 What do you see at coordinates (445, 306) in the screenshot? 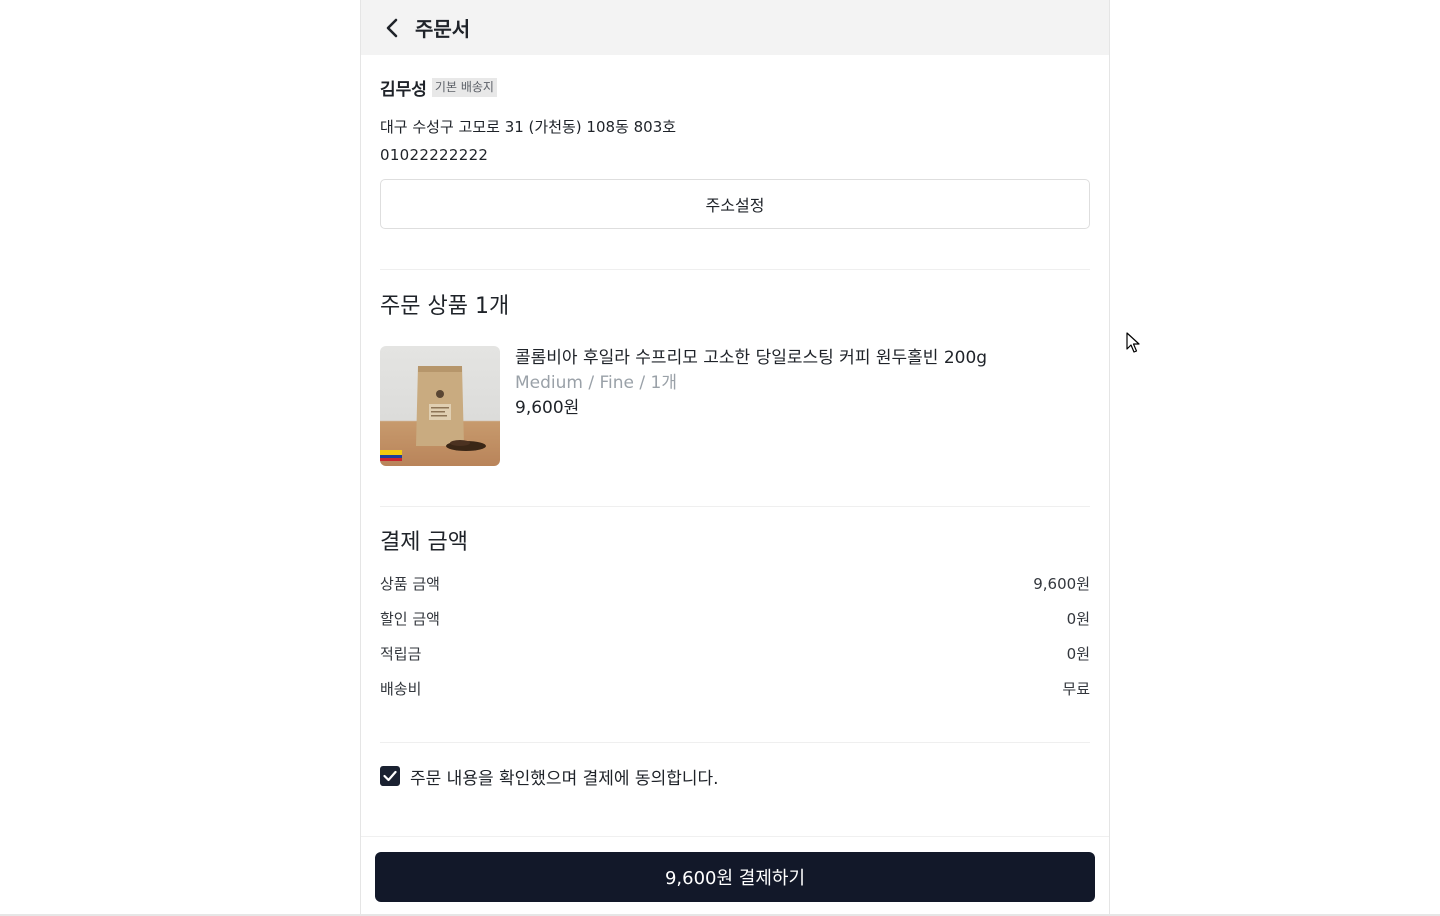
I see `order-items-title: 주문 상품 1개` at bounding box center [445, 306].